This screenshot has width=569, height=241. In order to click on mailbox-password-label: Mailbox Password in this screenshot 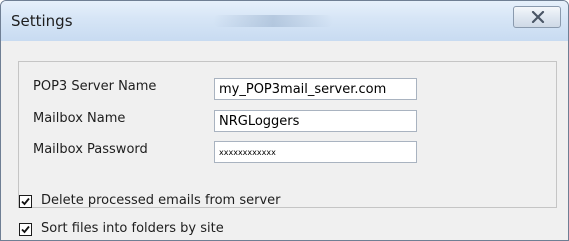, I will do `click(90, 149)`.